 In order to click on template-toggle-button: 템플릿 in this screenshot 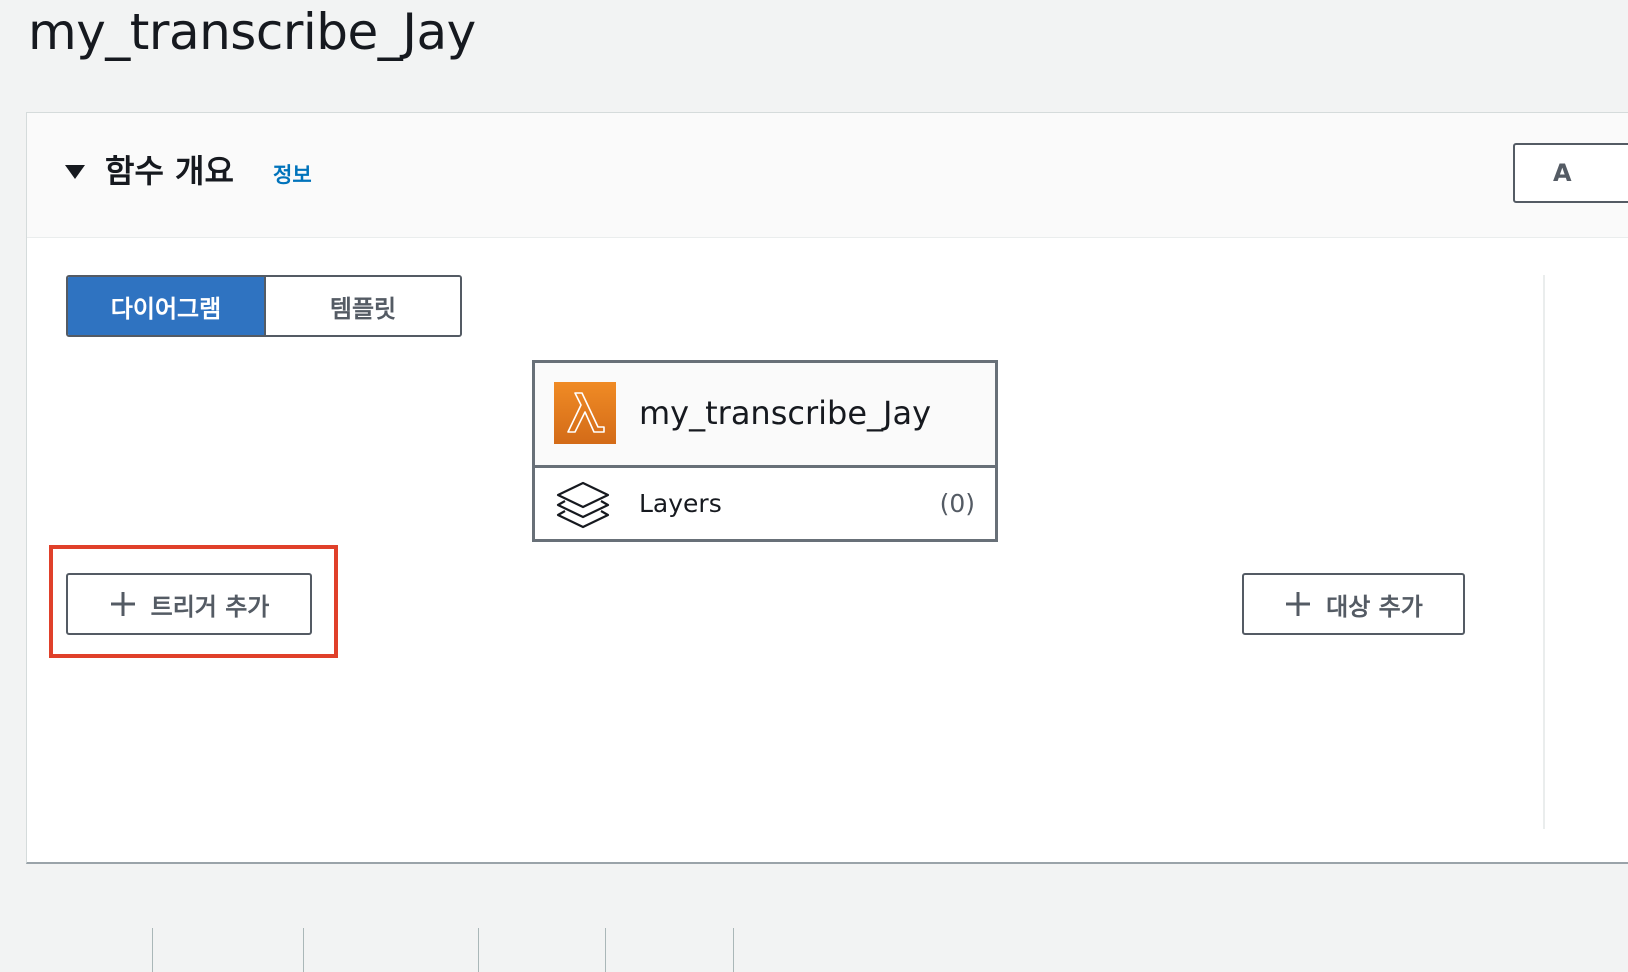, I will do `click(363, 306)`.